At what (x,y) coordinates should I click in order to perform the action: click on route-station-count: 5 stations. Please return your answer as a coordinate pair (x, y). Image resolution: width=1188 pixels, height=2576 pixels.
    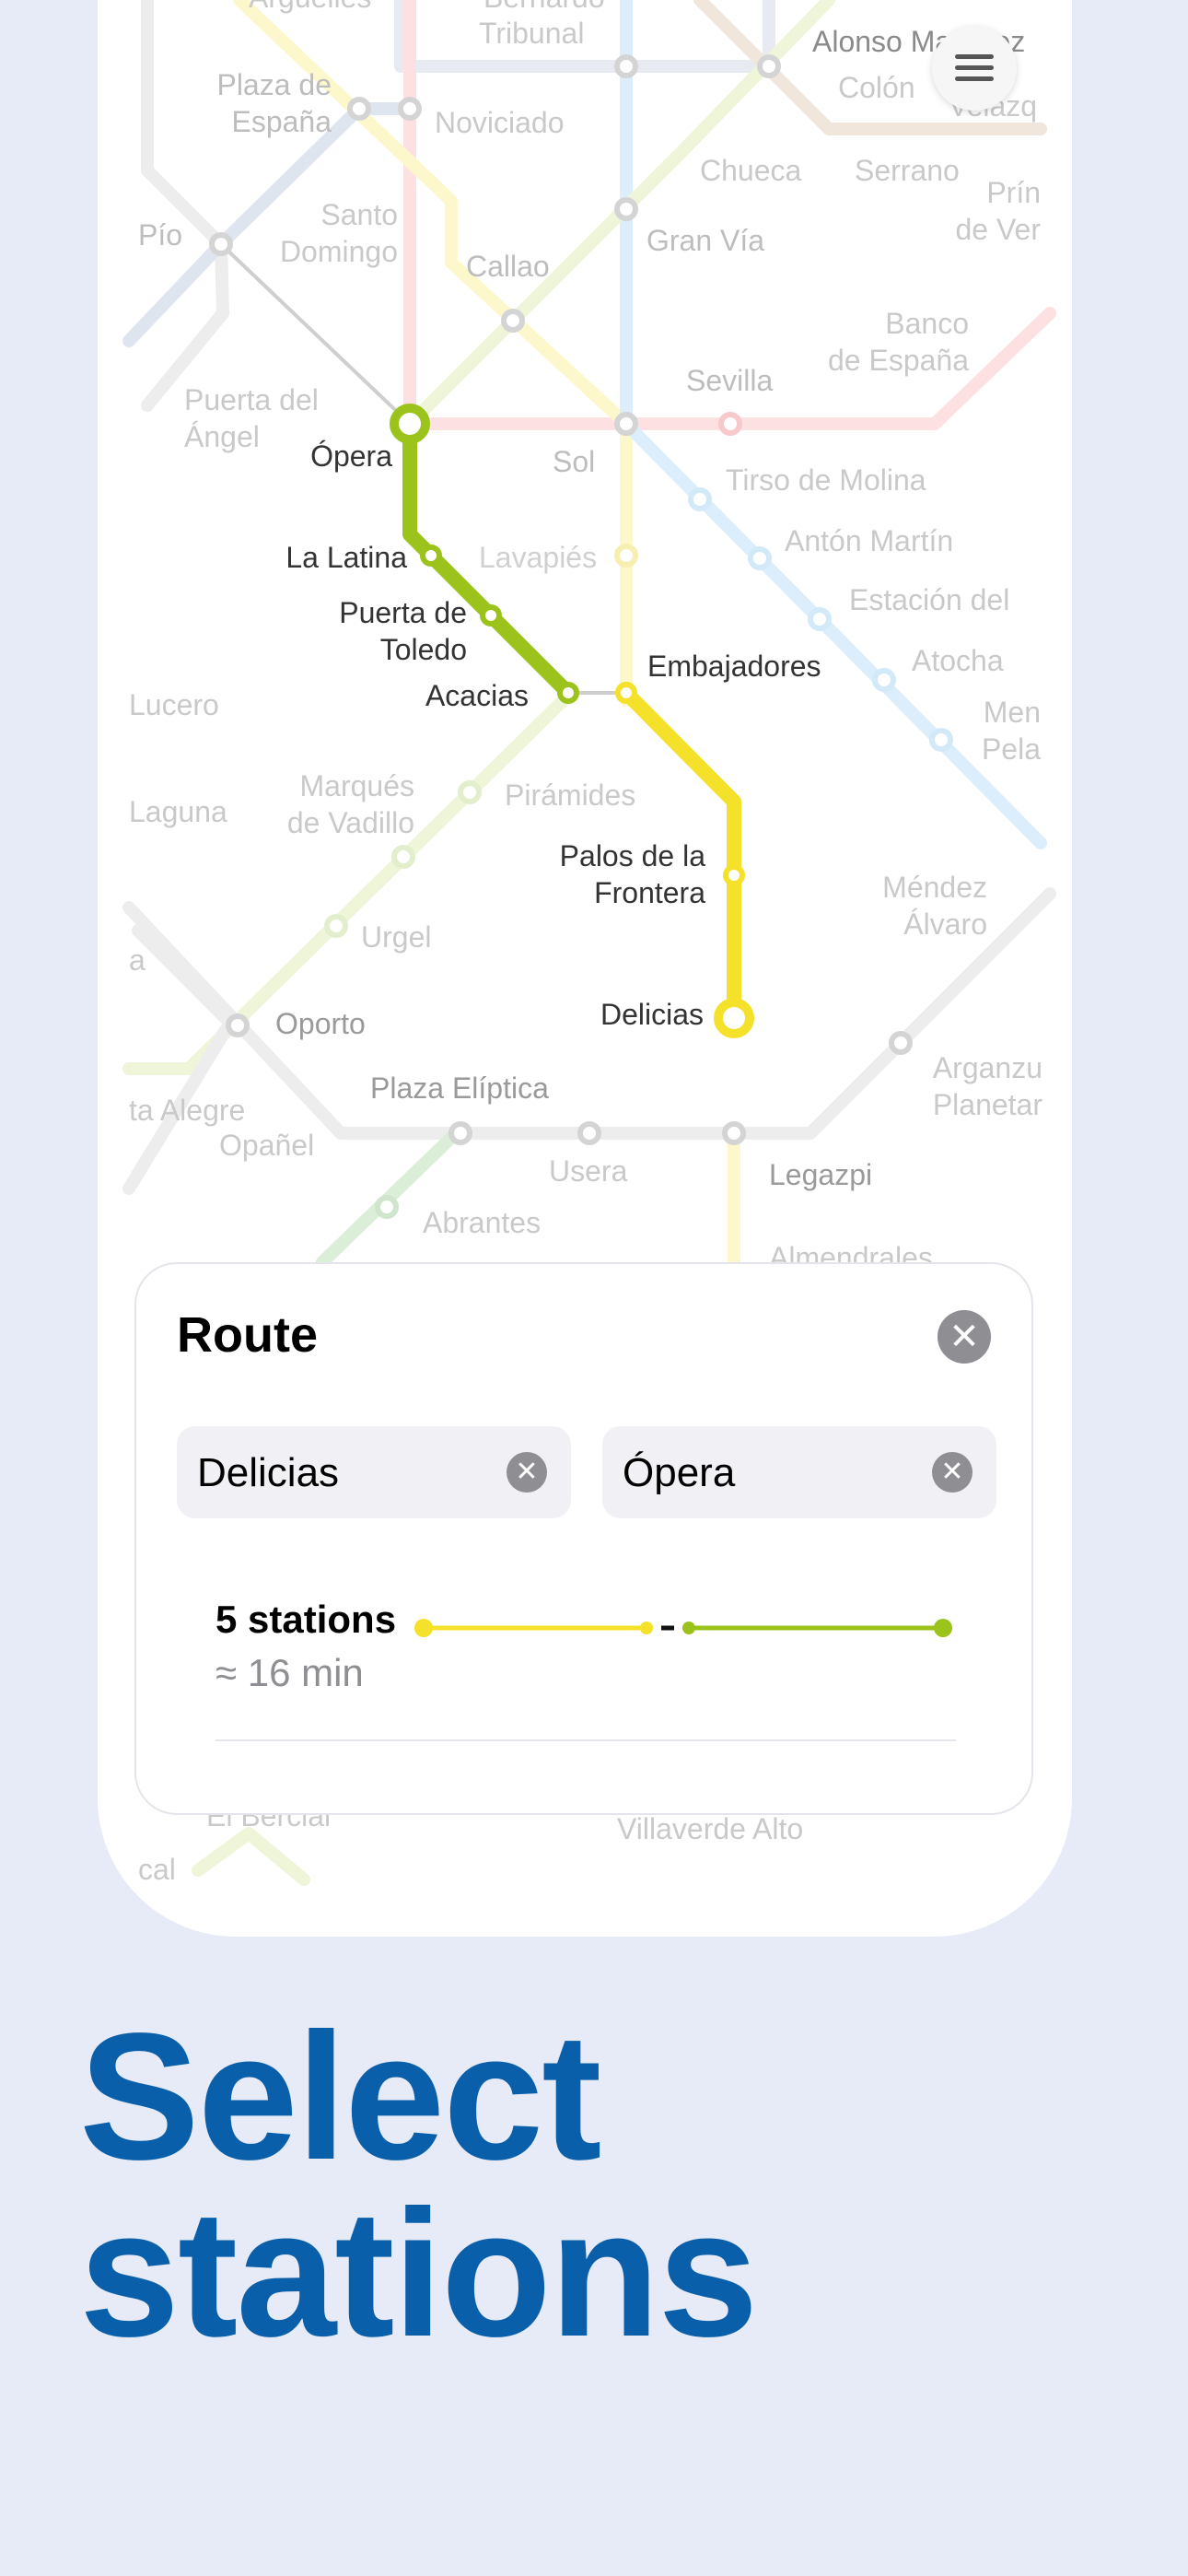
    Looking at the image, I should click on (305, 1620).